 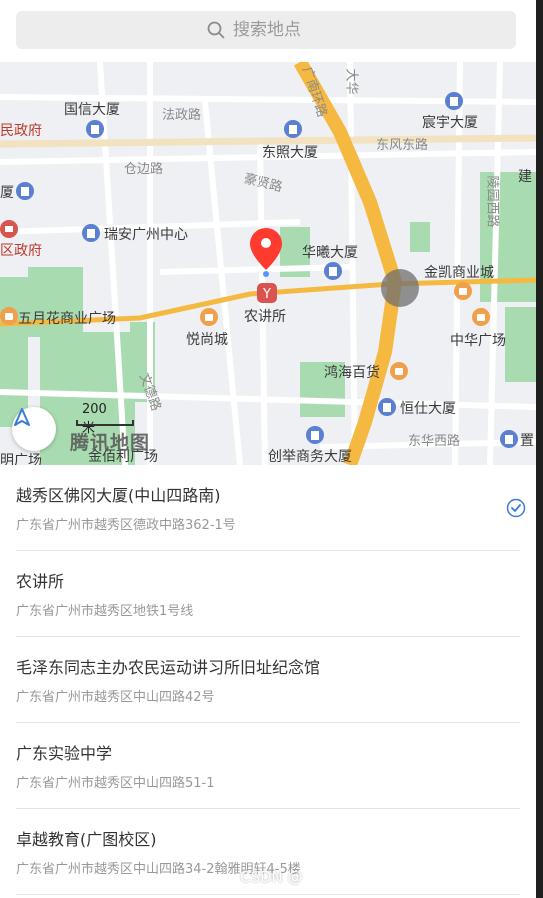 I want to click on place-item: 越秀区佛冈大厦(中山四路南) 广东省广州市越秀区德政中路362-1号, so click(x=271, y=508).